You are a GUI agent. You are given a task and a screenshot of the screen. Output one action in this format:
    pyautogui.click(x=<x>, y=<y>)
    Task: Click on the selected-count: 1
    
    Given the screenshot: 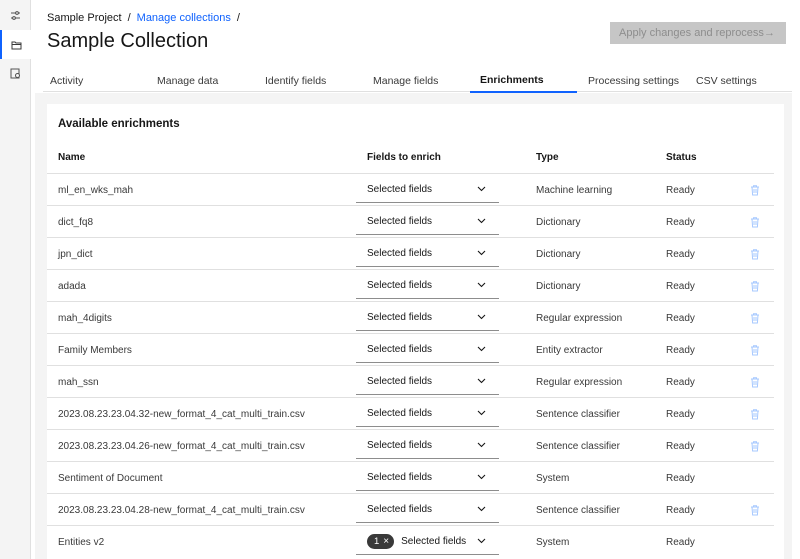 What is the action you would take?
    pyautogui.click(x=377, y=541)
    